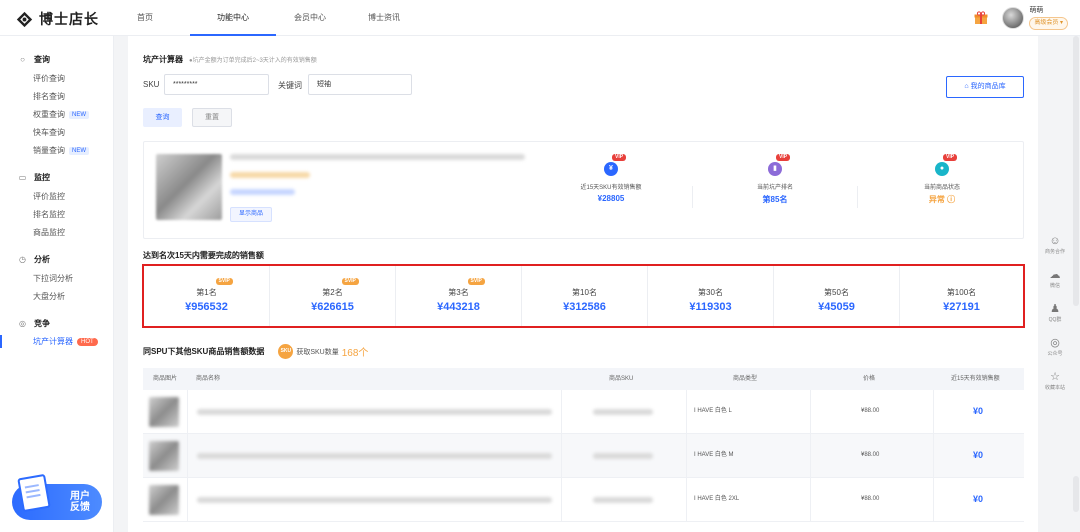 This screenshot has width=1080, height=532. I want to click on scrollbar-thumb, so click(1076, 494).